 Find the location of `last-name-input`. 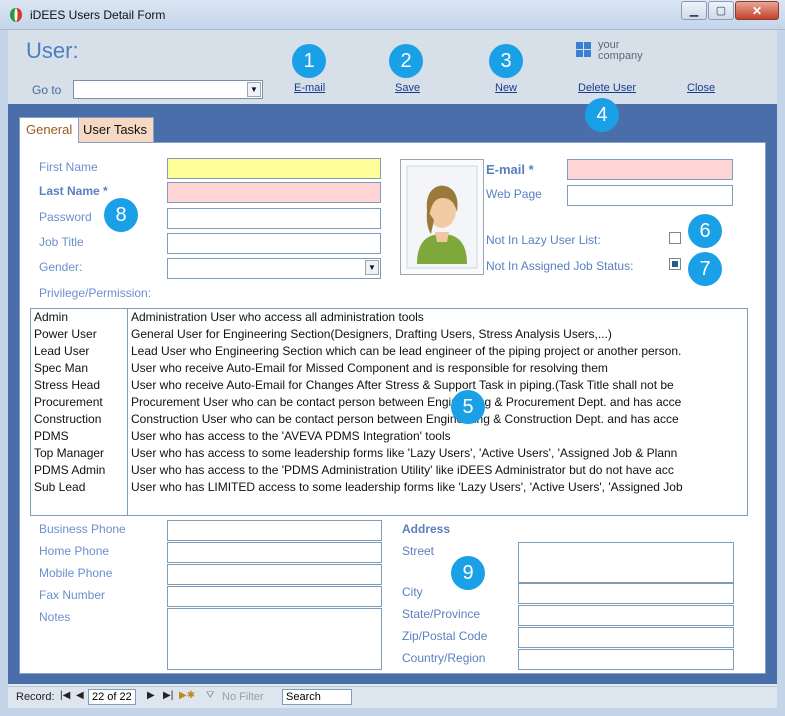

last-name-input is located at coordinates (274, 192).